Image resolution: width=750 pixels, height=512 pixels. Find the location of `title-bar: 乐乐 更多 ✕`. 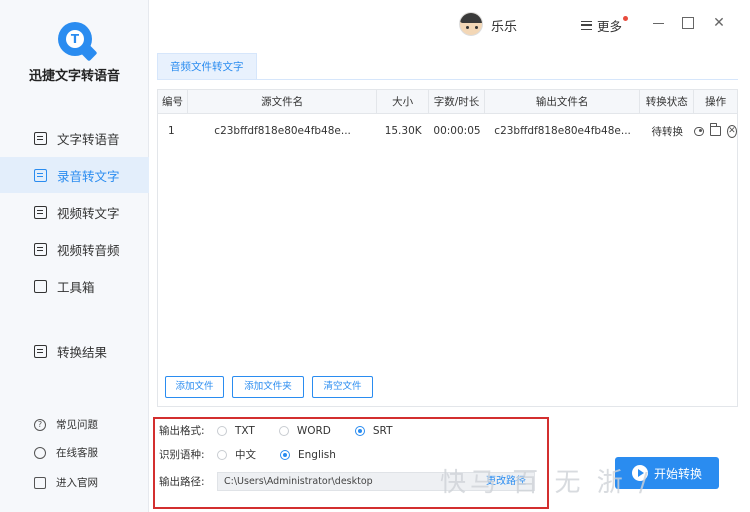

title-bar: 乐乐 更多 ✕ is located at coordinates (449, 24).